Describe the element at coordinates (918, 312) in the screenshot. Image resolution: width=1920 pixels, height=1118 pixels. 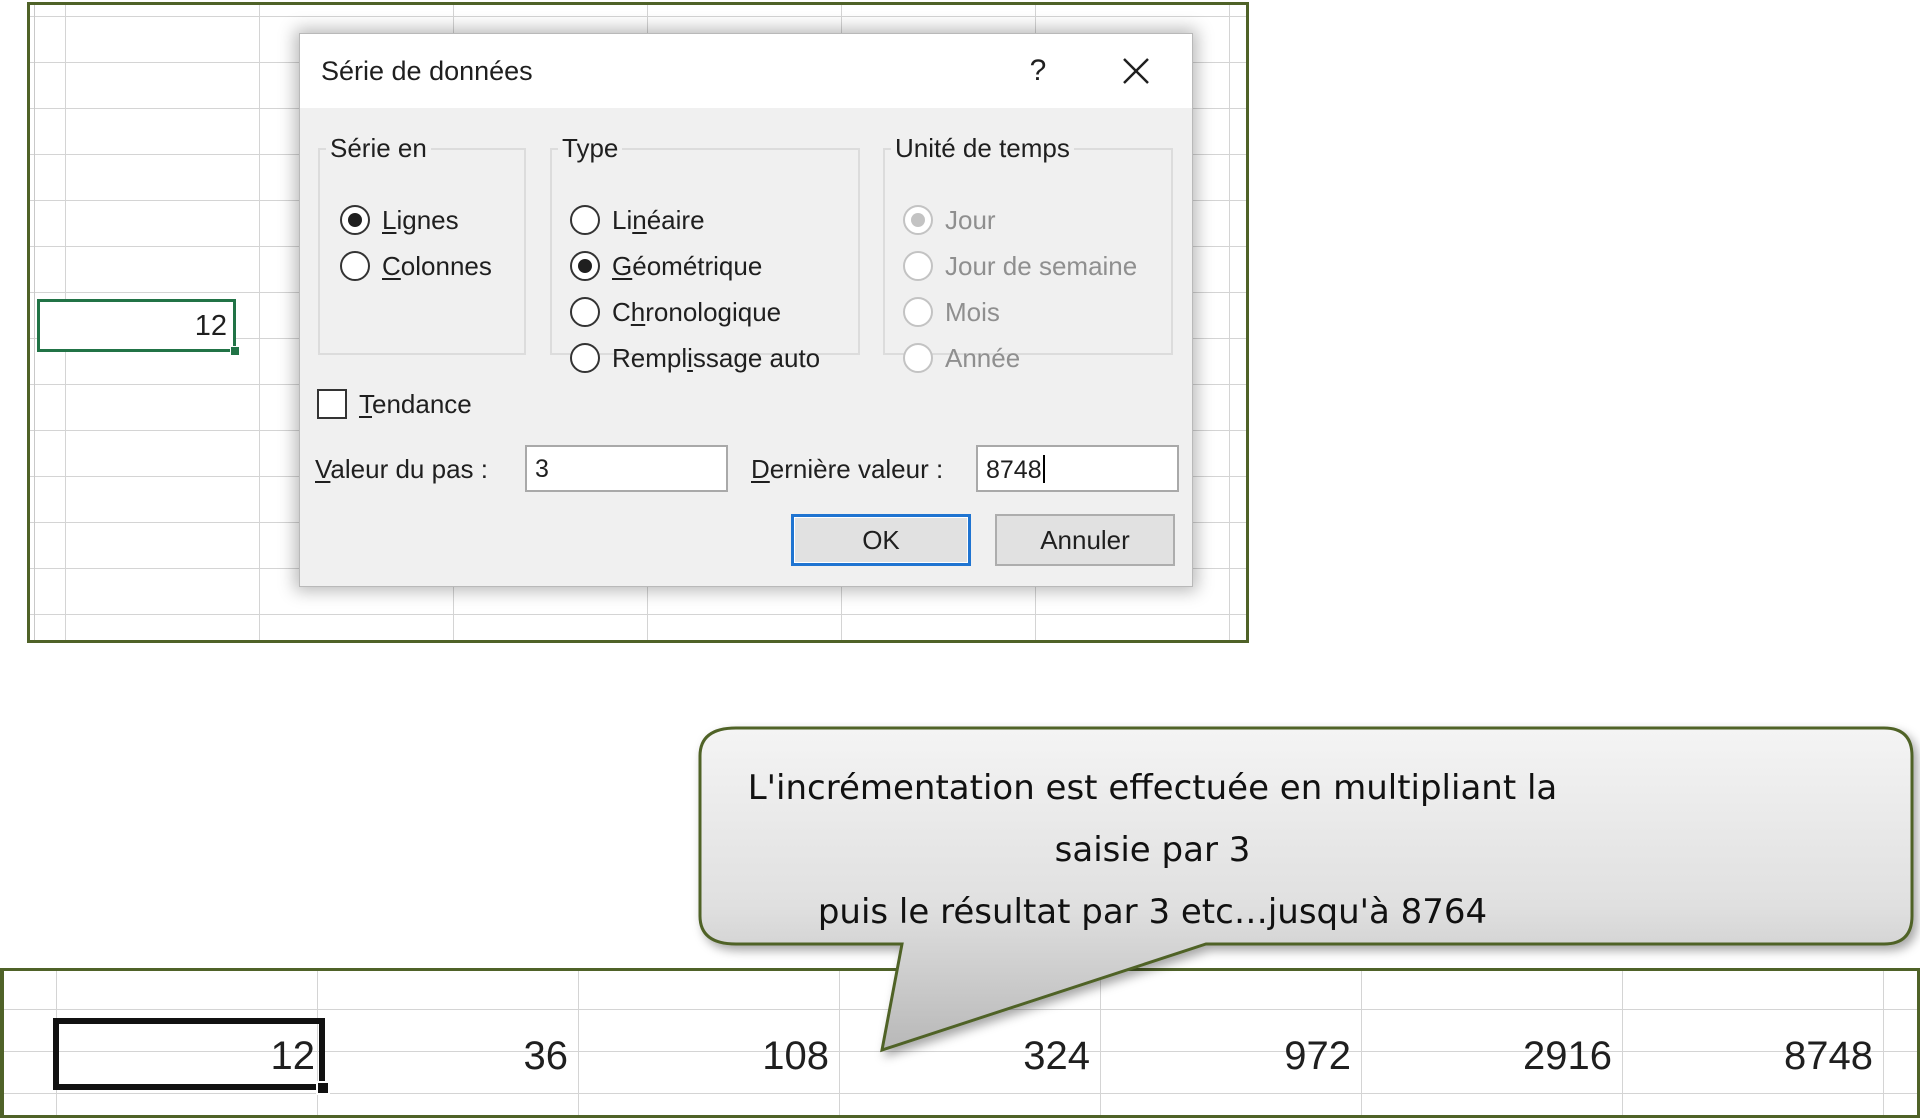
I see `radio-mois-indicator` at that location.